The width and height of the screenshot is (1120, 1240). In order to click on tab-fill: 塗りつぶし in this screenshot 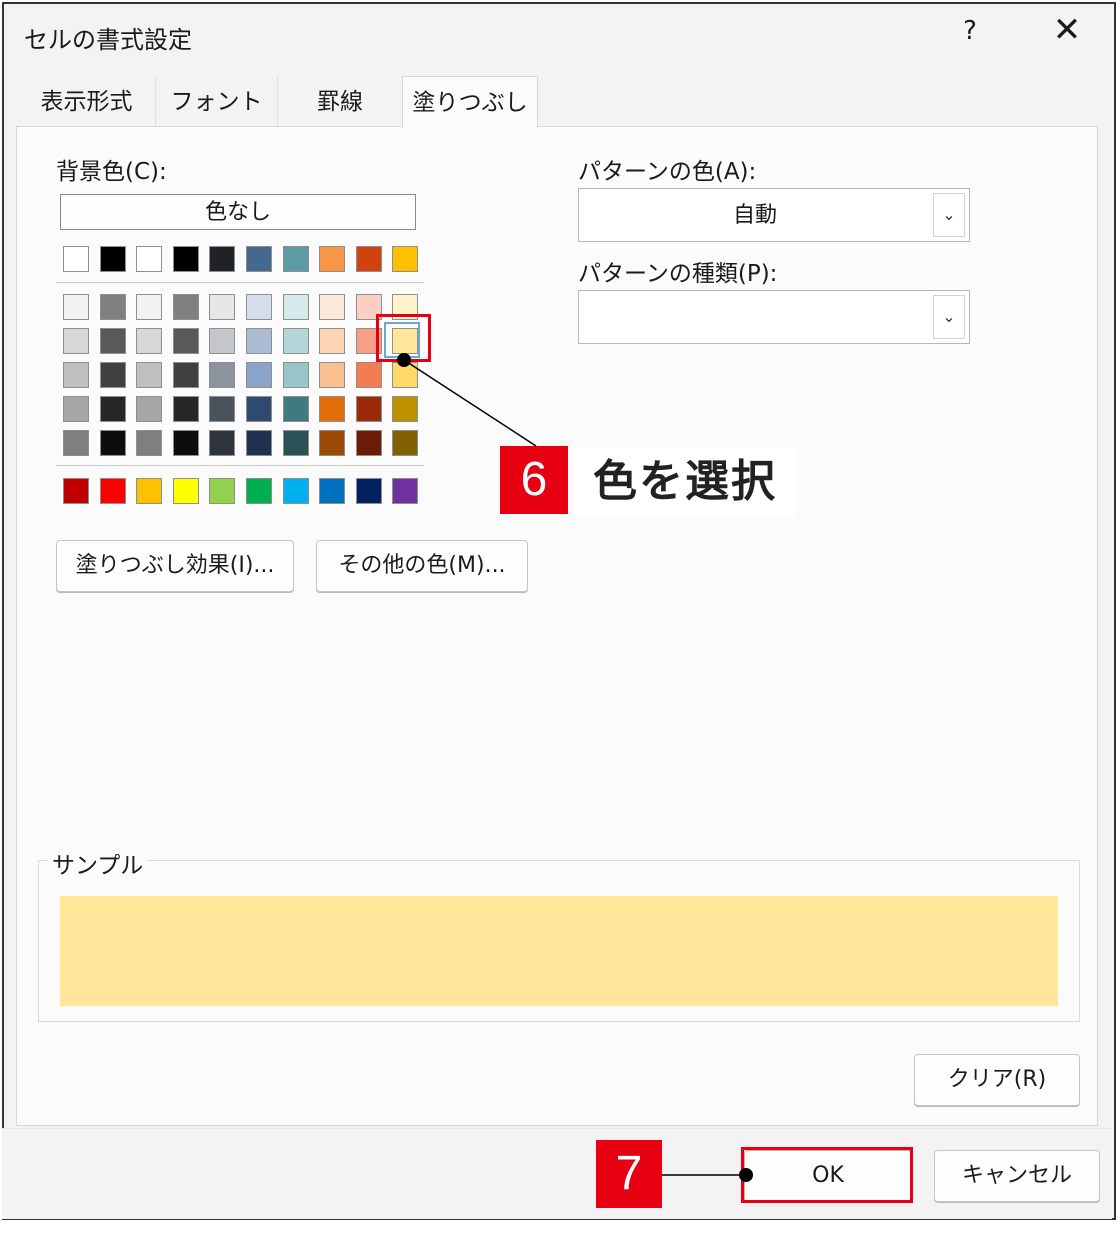, I will do `click(470, 102)`.